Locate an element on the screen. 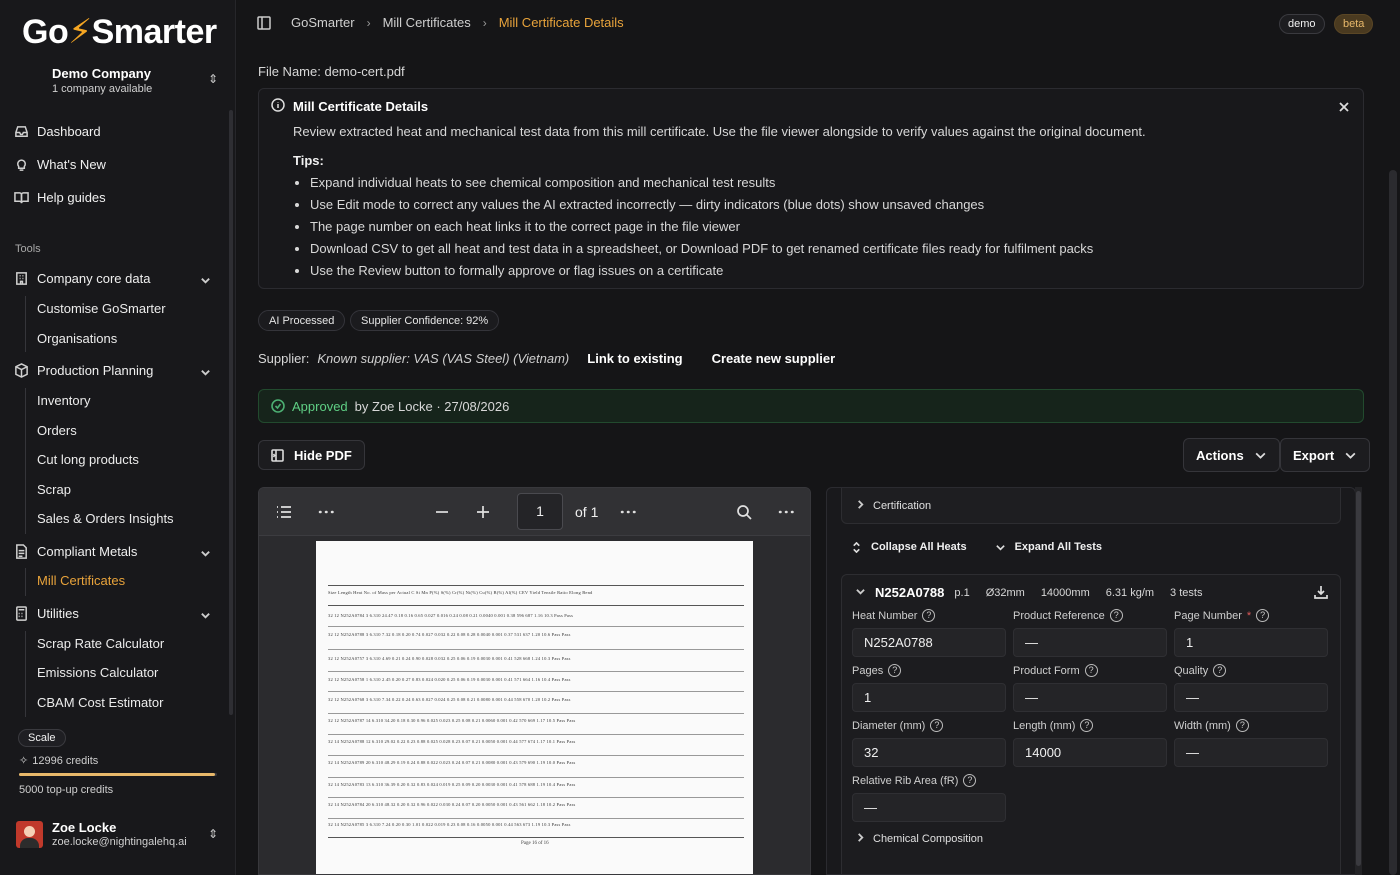 This screenshot has height=875, width=1400. heat-number-field: N252A0788 is located at coordinates (929, 642).